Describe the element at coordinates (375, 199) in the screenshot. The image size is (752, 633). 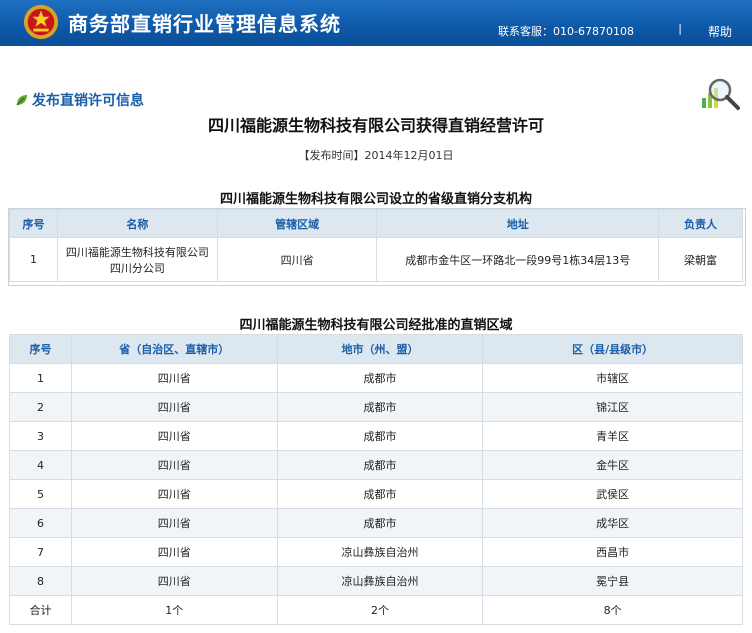
I see `branch-table-title: 四川福能源生物科技有限公司设立的省级直销分支机构` at that location.